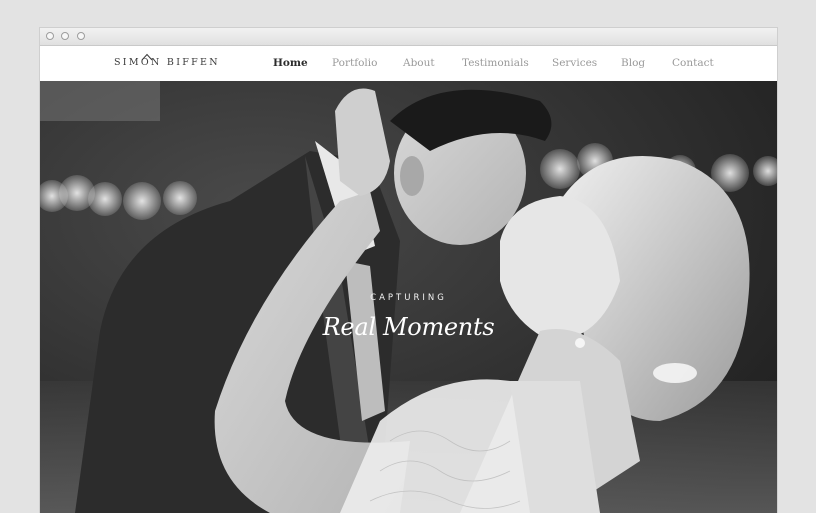 The image size is (816, 513). Describe the element at coordinates (633, 63) in the screenshot. I see `nav-blog: Blog` at that location.